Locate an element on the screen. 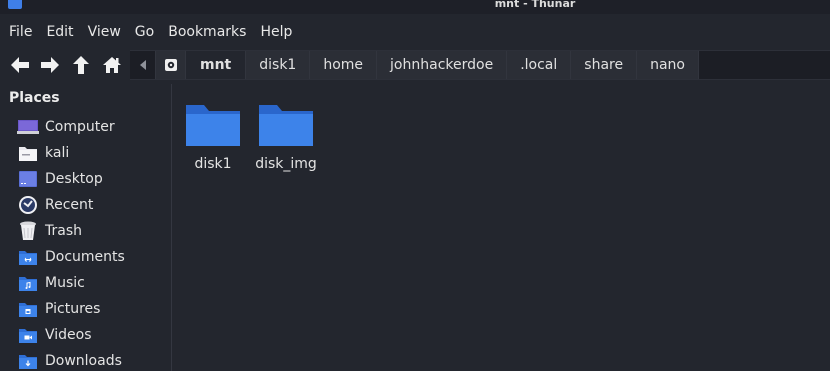 This screenshot has height=371, width=830. sidebar-item-label: Recent is located at coordinates (69, 205).